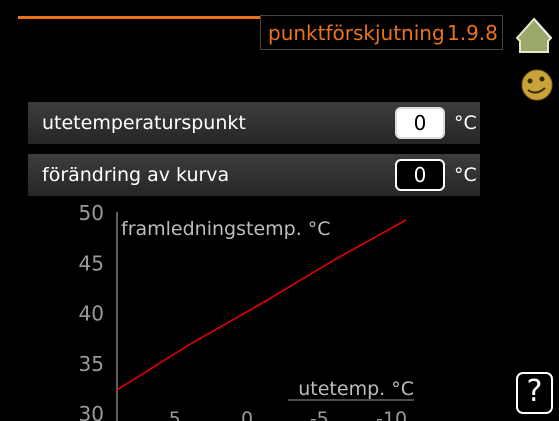  What do you see at coordinates (534, 35) in the screenshot?
I see `home-icon` at bounding box center [534, 35].